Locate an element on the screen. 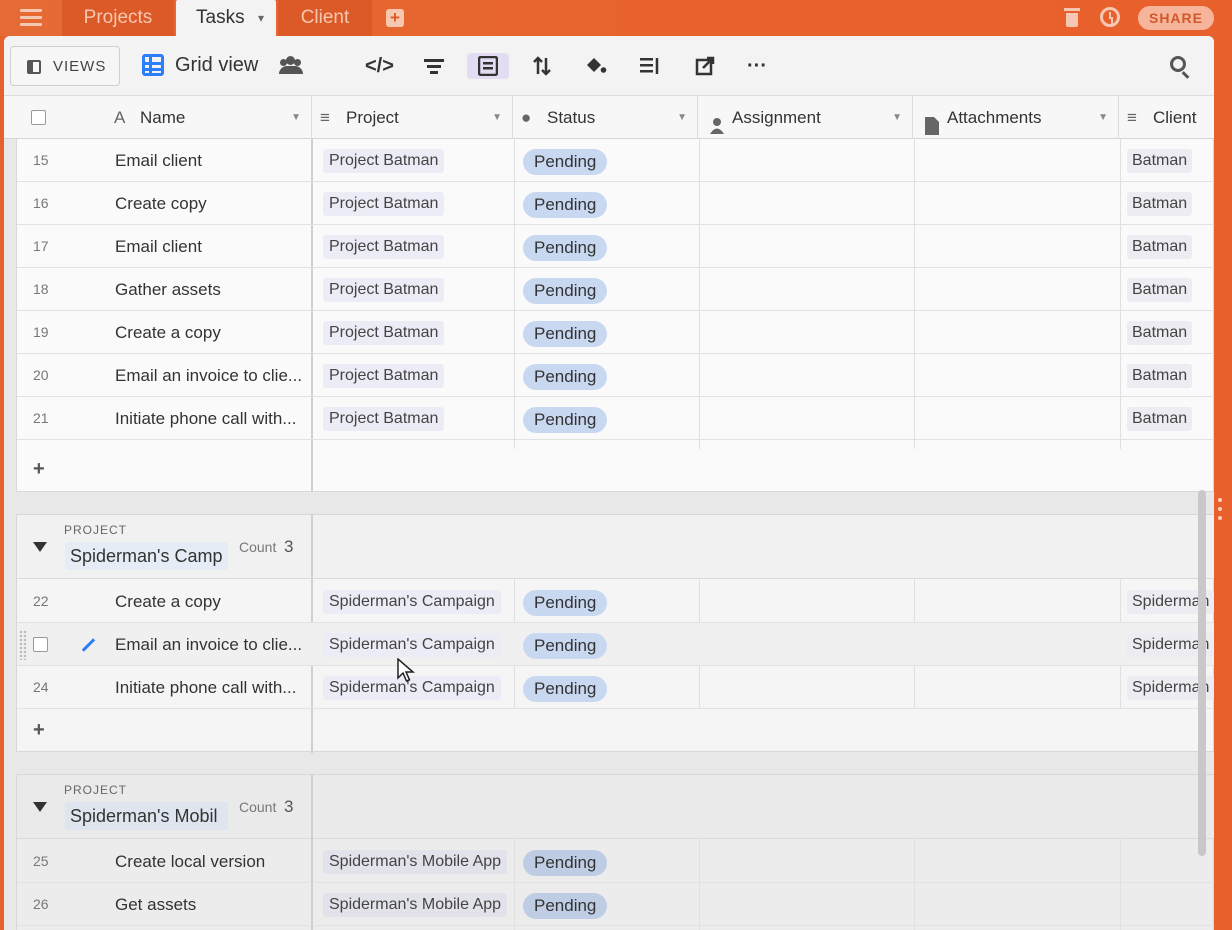 This screenshot has width=1232, height=930. vertical-scrollbar is located at coordinates (1202, 673).